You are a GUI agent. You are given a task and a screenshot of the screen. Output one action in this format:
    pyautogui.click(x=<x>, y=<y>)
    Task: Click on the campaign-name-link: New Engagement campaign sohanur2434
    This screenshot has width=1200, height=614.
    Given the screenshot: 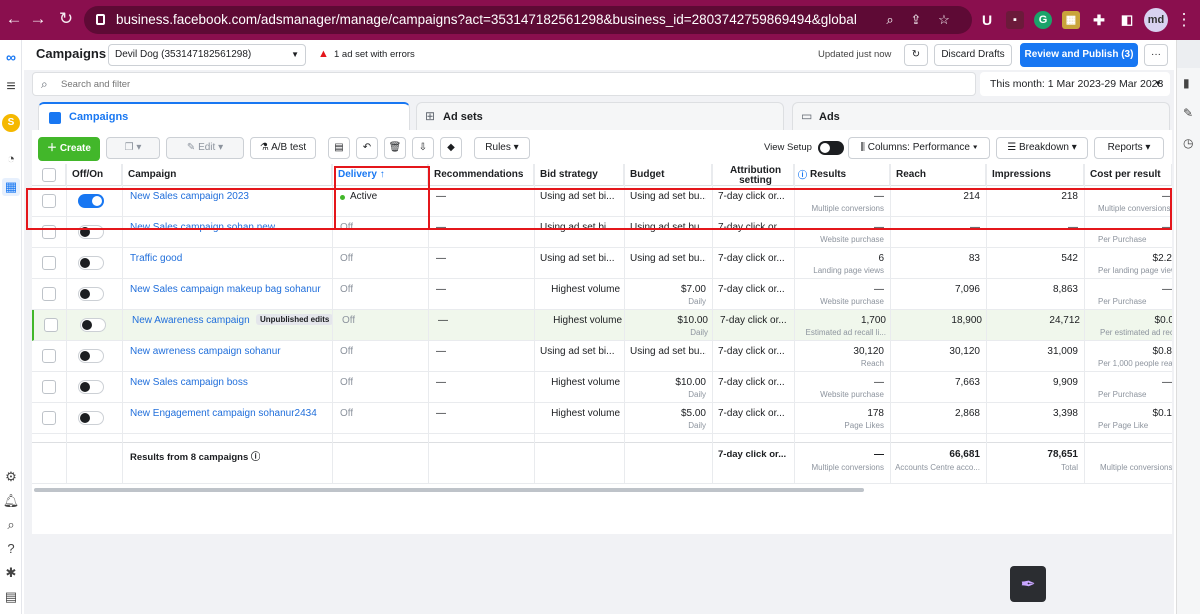 What is the action you would take?
    pyautogui.click(x=223, y=413)
    